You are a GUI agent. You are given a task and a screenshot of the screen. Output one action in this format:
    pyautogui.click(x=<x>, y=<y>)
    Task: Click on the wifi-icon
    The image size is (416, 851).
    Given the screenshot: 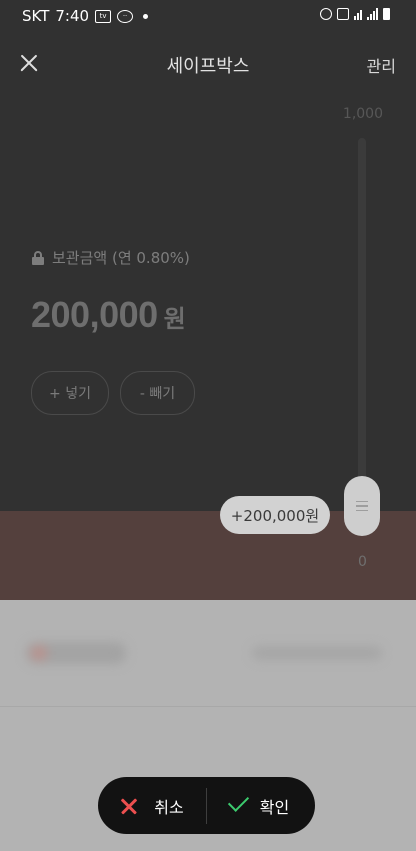 What is the action you would take?
    pyautogui.click(x=358, y=14)
    